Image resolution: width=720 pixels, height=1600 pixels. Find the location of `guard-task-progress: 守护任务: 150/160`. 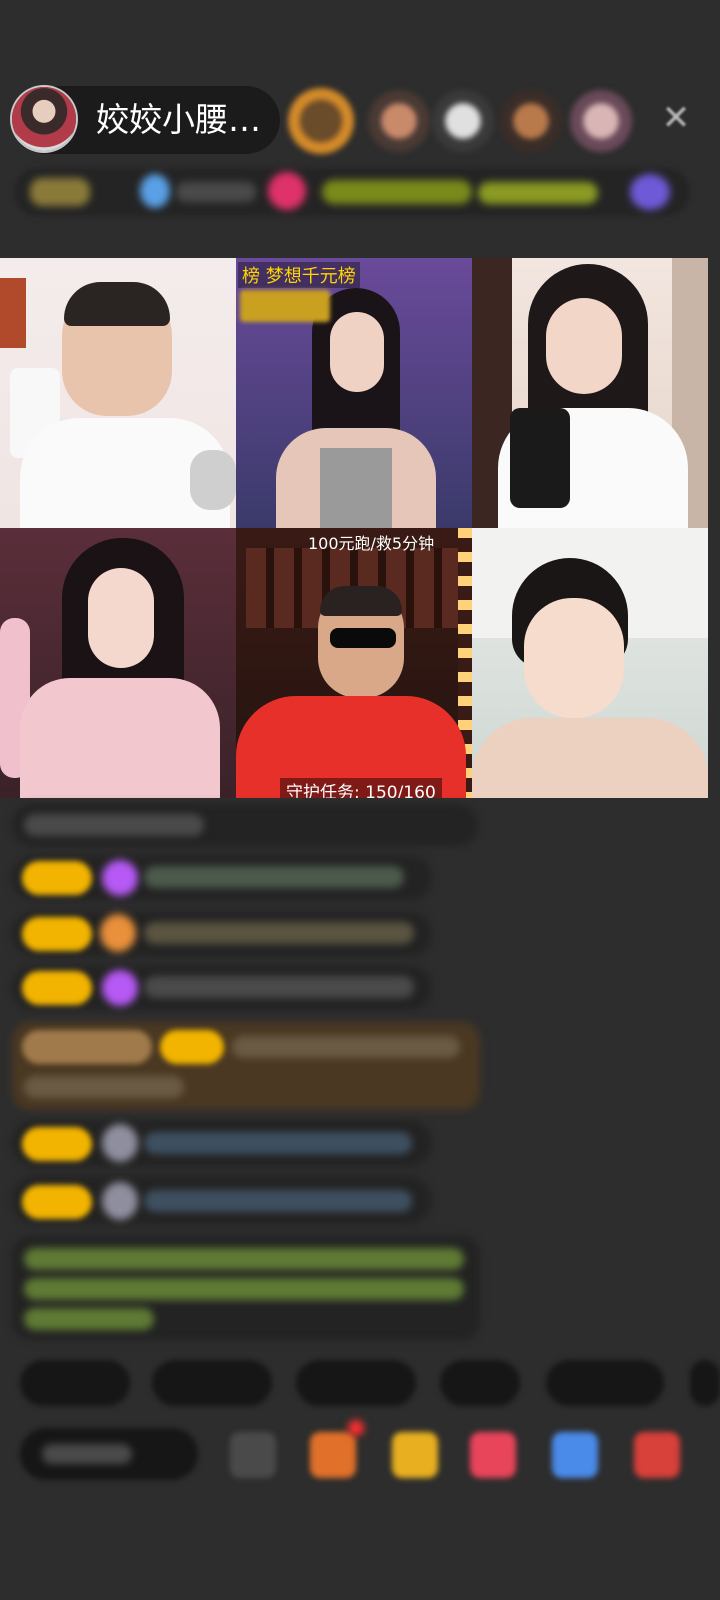

guard-task-progress: 守护任务: 150/160 is located at coordinates (361, 788).